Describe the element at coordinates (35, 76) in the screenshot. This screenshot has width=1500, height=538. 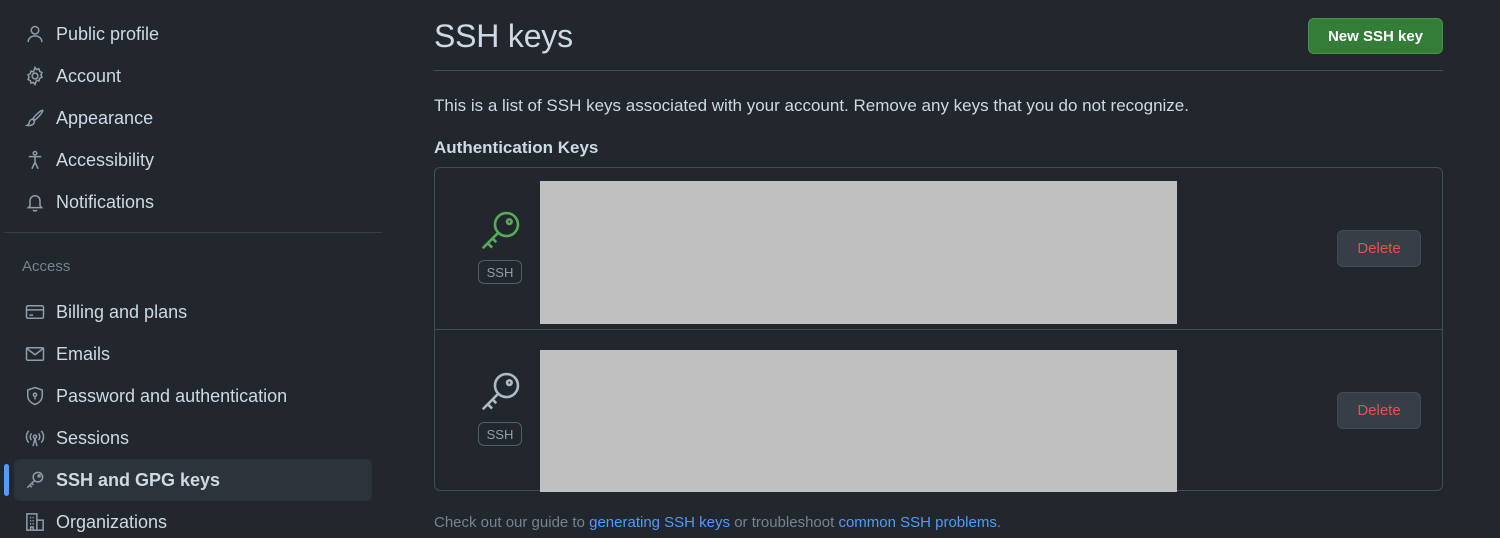
I see `gear-icon` at that location.